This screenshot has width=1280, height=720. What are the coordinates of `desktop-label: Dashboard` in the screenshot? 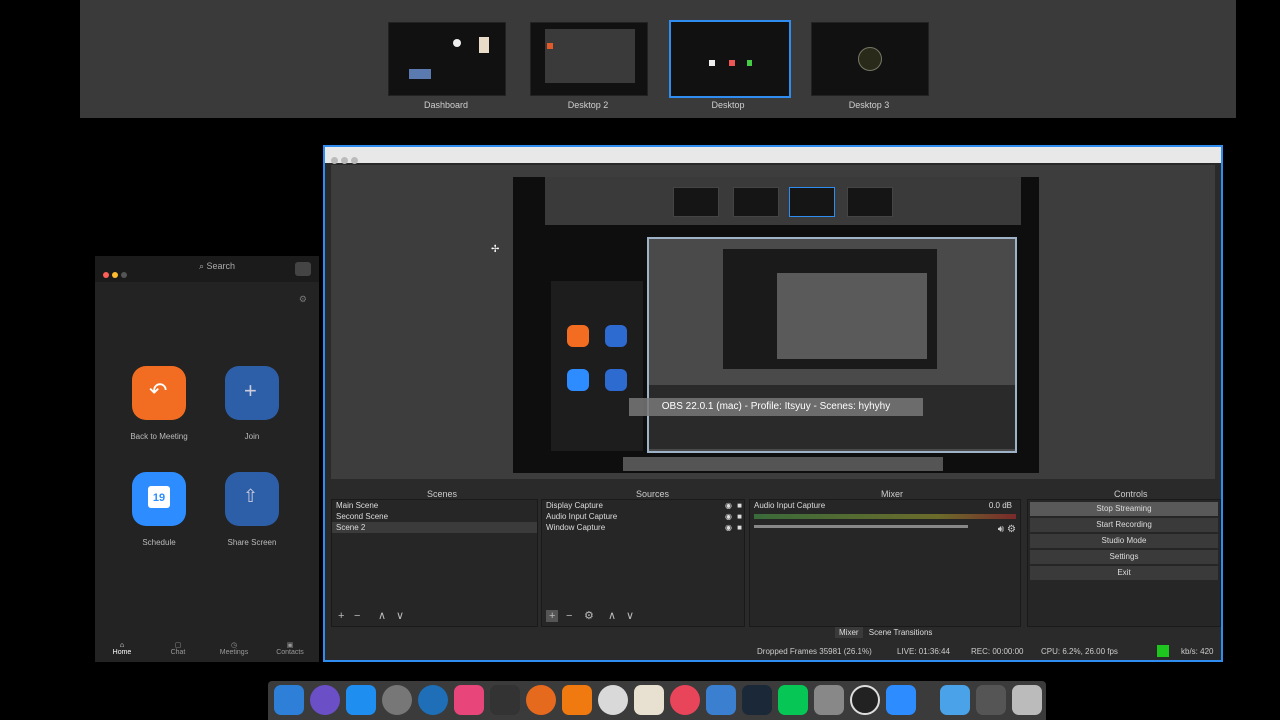 It's located at (446, 105).